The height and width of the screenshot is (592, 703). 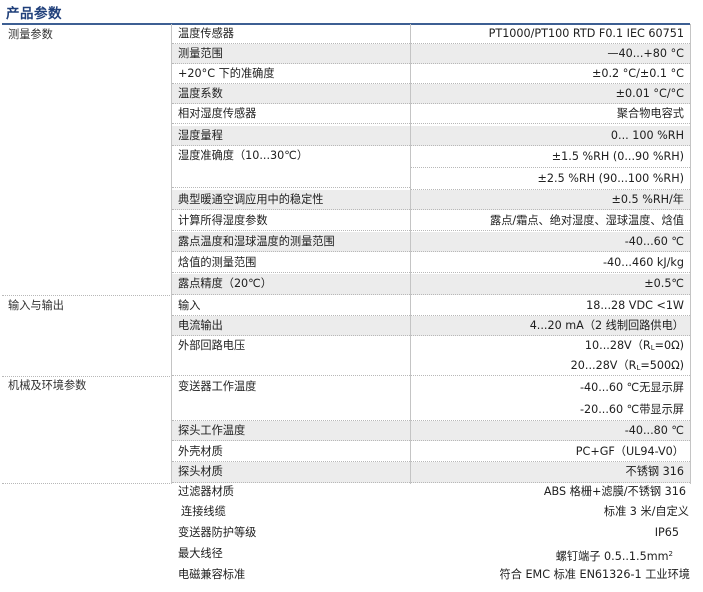 I want to click on spec-value: -40...60 ℃无显示屏, so click(x=631, y=387).